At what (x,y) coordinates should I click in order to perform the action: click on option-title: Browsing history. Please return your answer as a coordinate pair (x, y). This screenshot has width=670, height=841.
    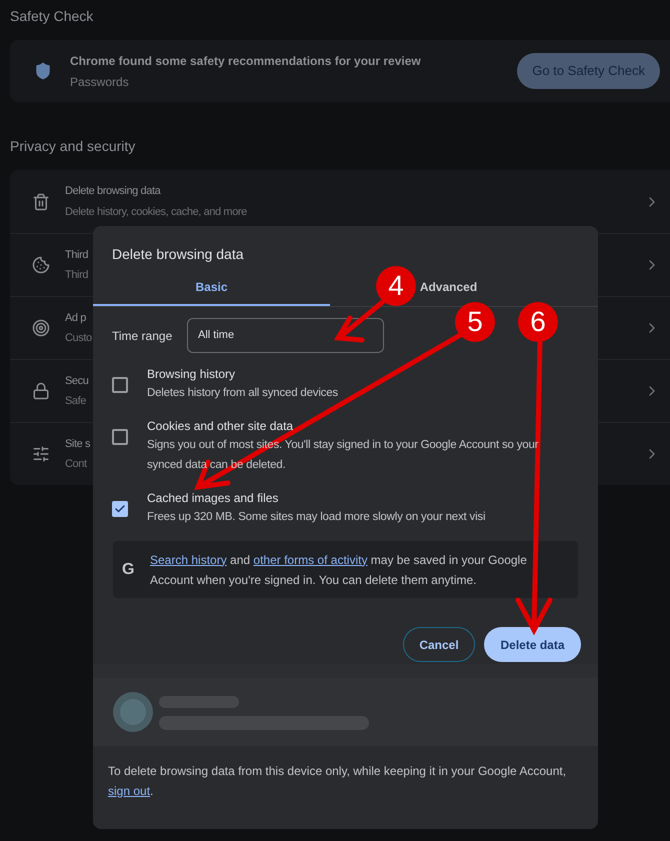
    Looking at the image, I should click on (191, 374).